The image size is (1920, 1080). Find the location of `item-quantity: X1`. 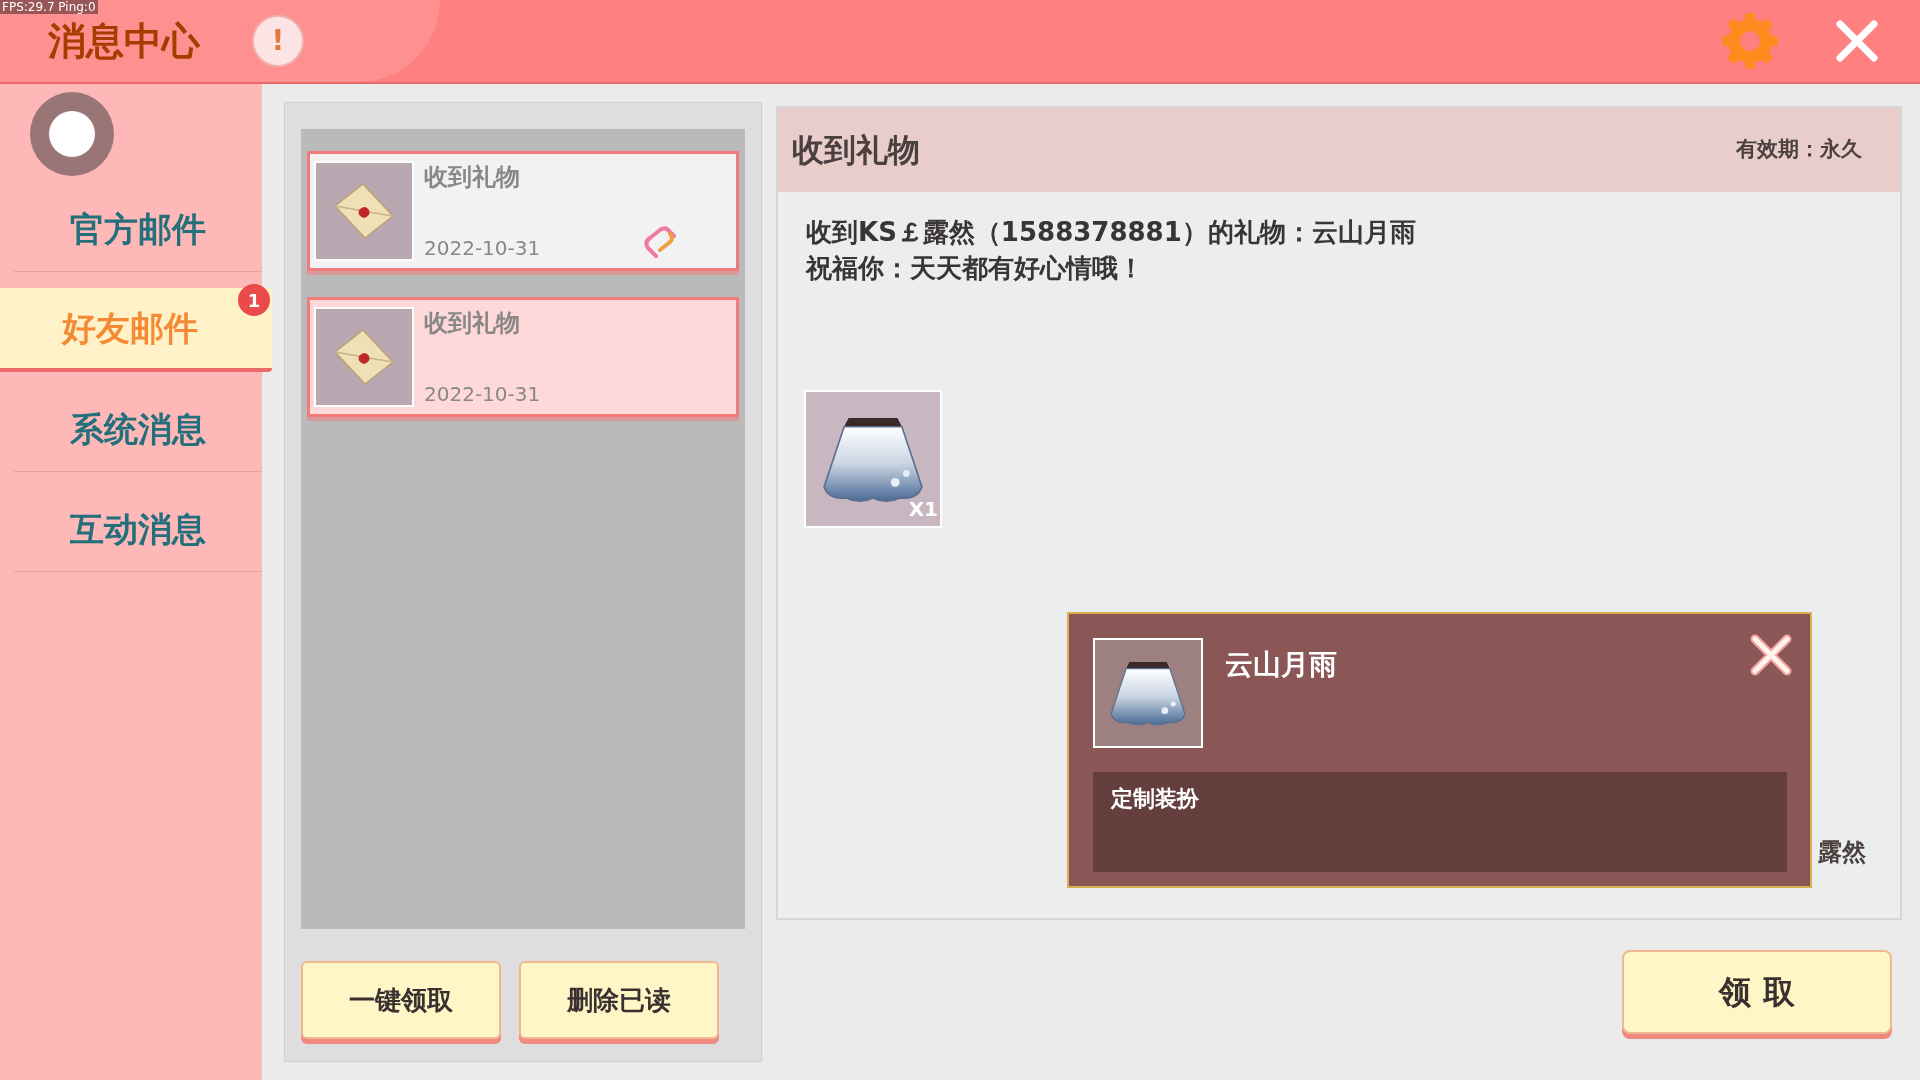

item-quantity: X1 is located at coordinates (923, 509).